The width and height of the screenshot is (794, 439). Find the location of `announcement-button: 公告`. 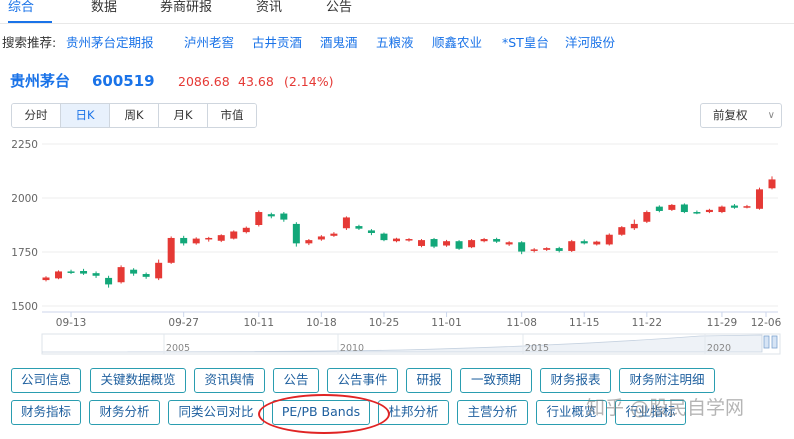

announcement-button: 公告 is located at coordinates (296, 380).